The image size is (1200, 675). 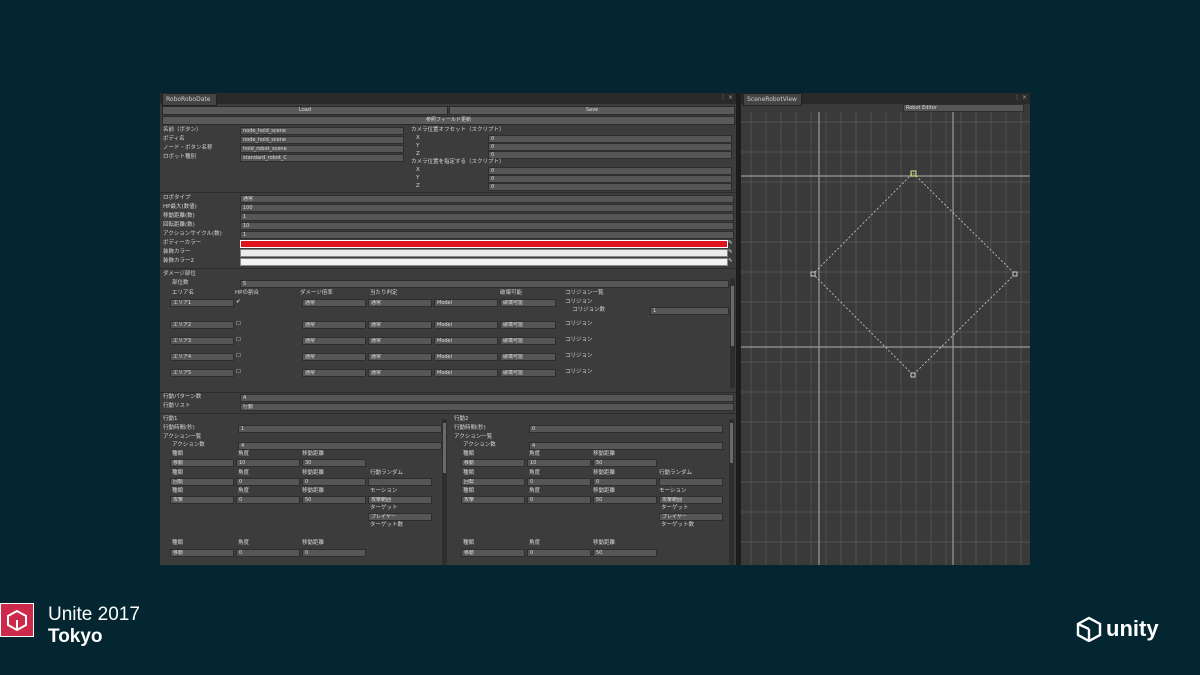 What do you see at coordinates (772, 99) in the screenshot?
I see `tab-scene-robot-view: SceneRobotView` at bounding box center [772, 99].